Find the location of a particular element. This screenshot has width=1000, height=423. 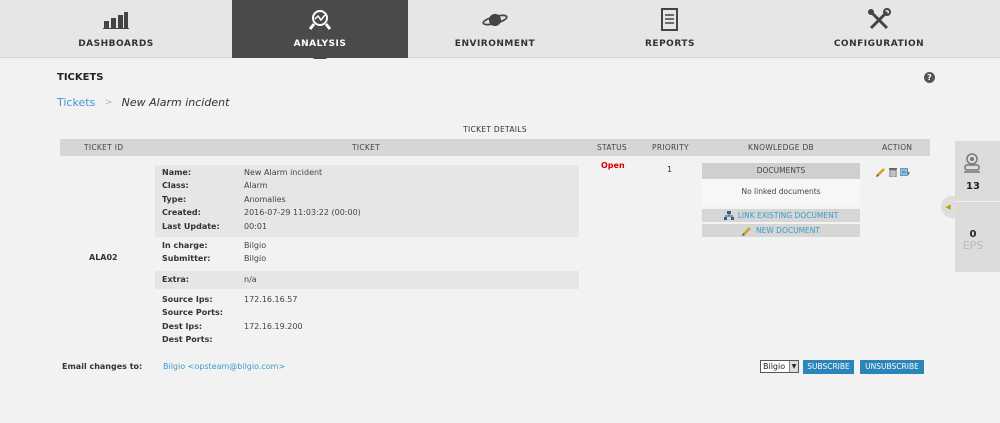

detail-label: Submitter: is located at coordinates (186, 259).